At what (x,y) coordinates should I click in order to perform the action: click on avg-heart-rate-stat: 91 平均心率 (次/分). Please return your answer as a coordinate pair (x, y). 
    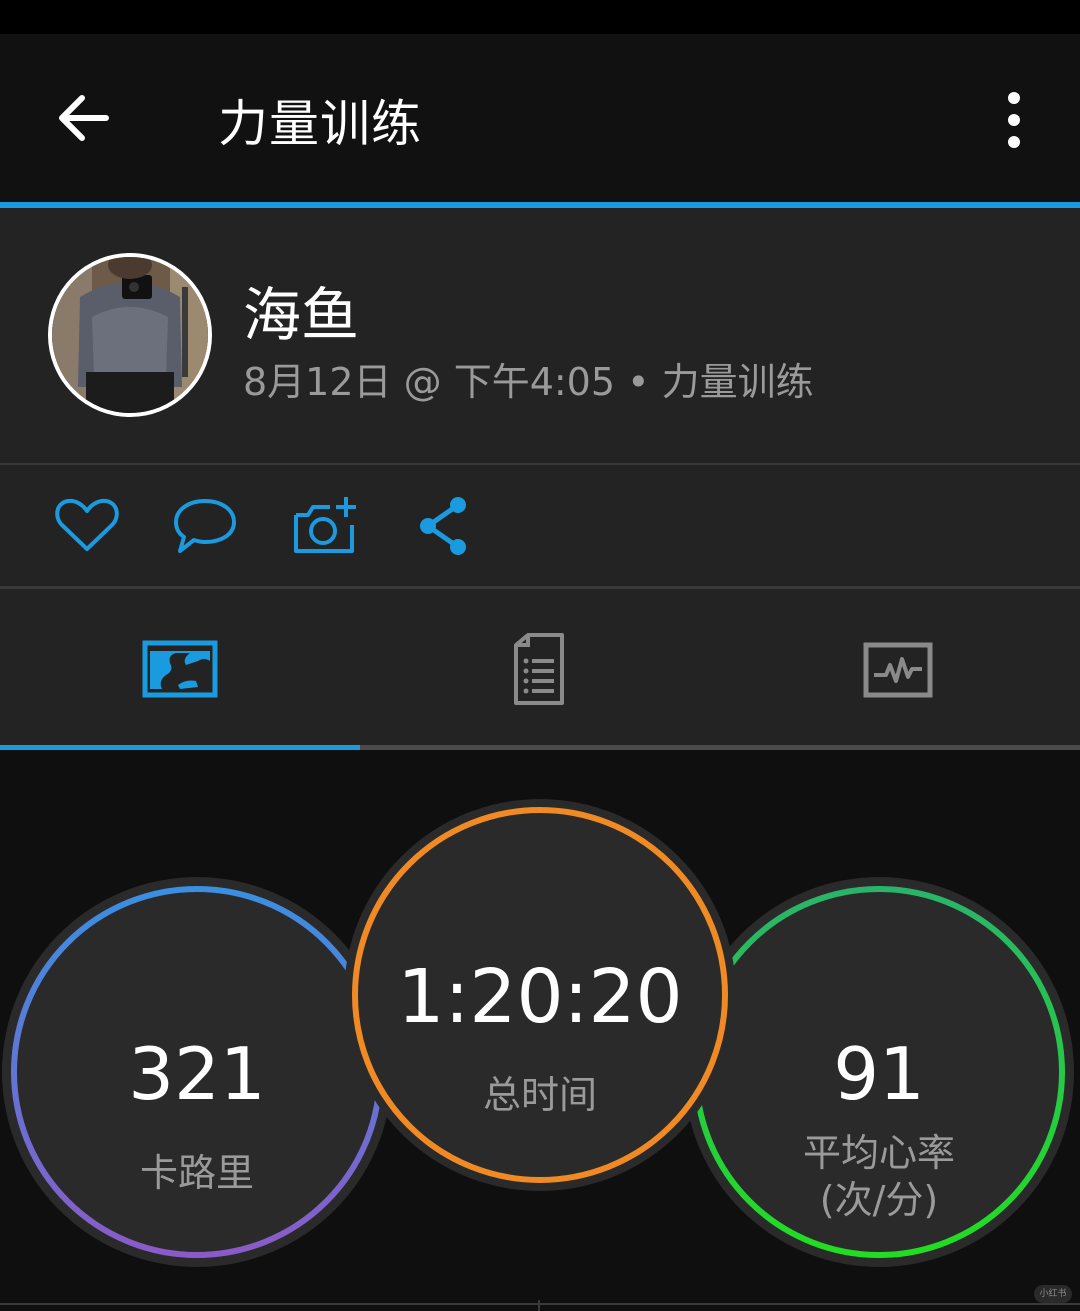
    Looking at the image, I should click on (879, 1072).